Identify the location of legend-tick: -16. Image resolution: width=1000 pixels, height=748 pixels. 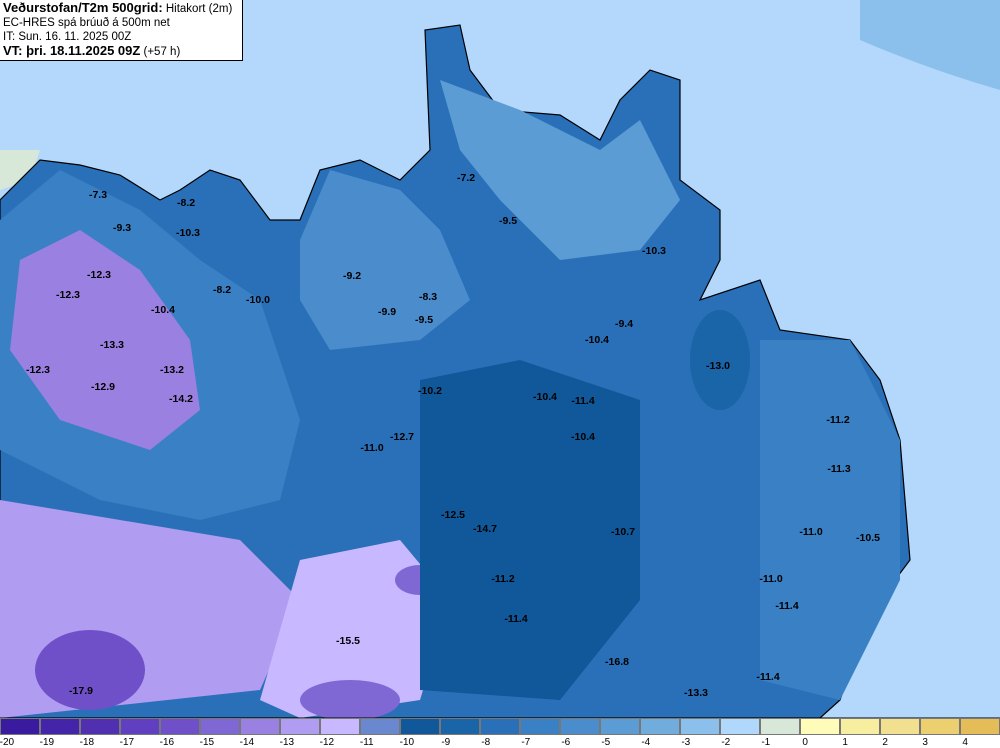
(167, 742).